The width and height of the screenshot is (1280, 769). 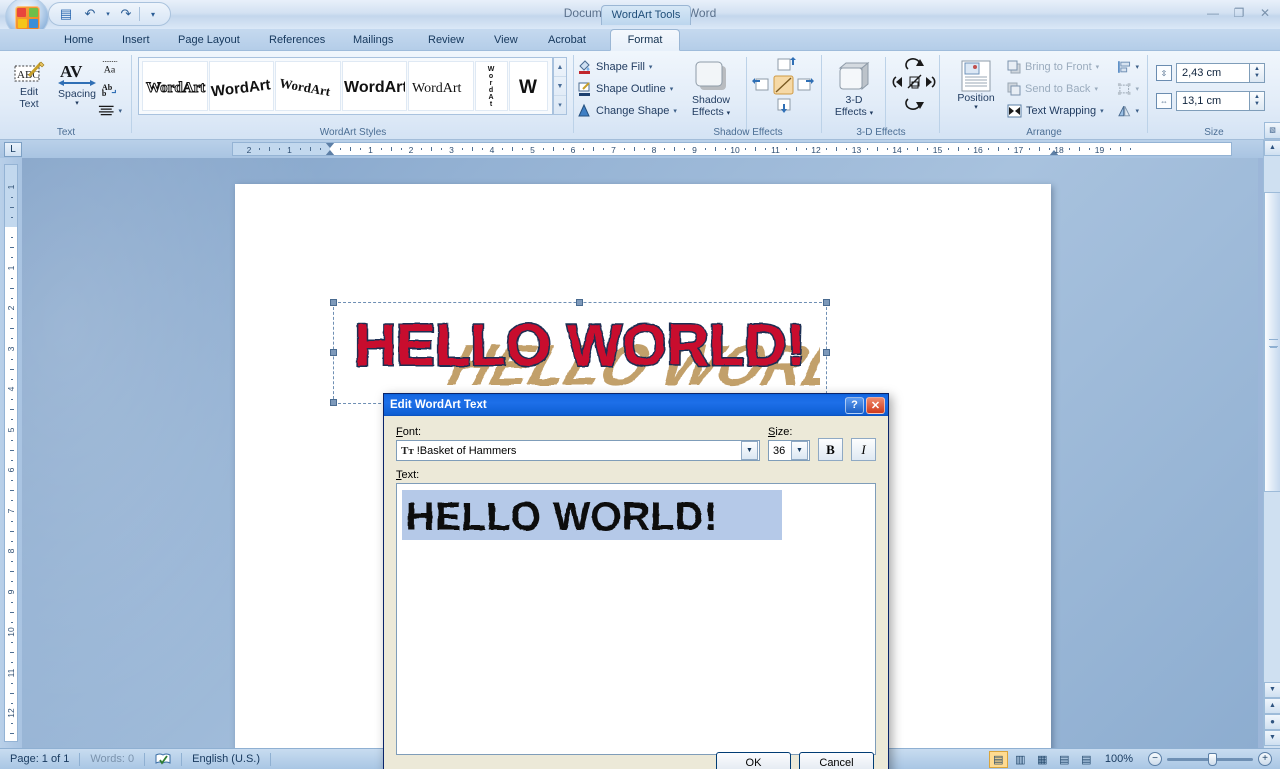 What do you see at coordinates (628, 110) in the screenshot?
I see `change-shape-button: Change Shape ▾` at bounding box center [628, 110].